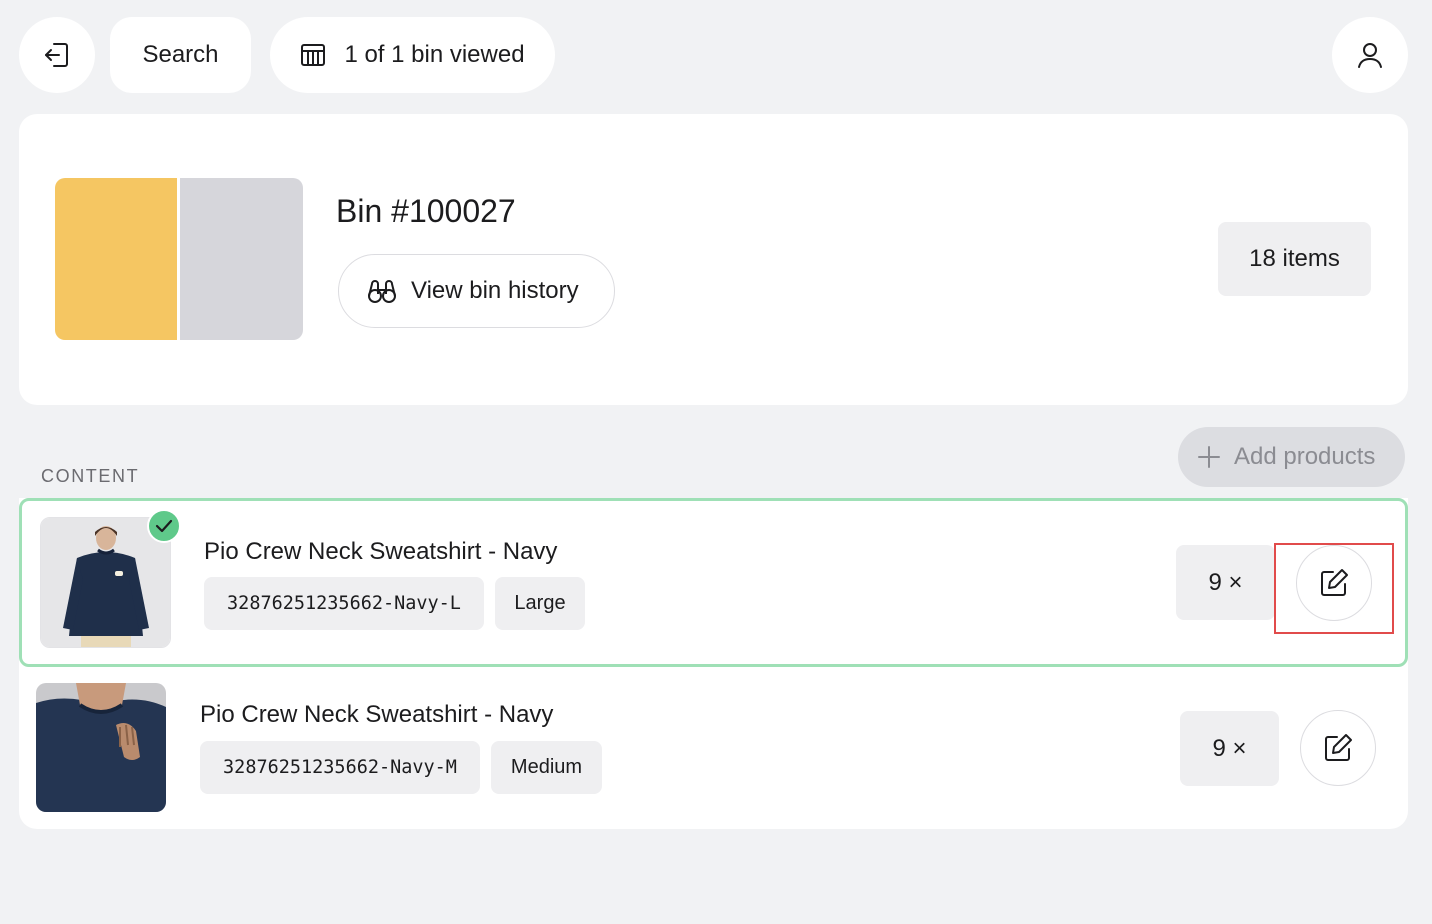 The image size is (1432, 924). Describe the element at coordinates (434, 54) in the screenshot. I see `bins-viewed-label: 1 of 1 bin viewed` at that location.